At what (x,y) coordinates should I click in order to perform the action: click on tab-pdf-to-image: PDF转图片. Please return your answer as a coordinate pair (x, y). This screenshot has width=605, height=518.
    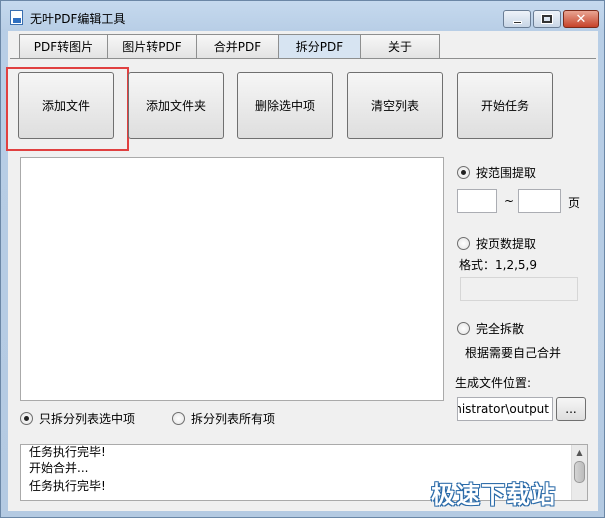
    Looking at the image, I should click on (63, 46).